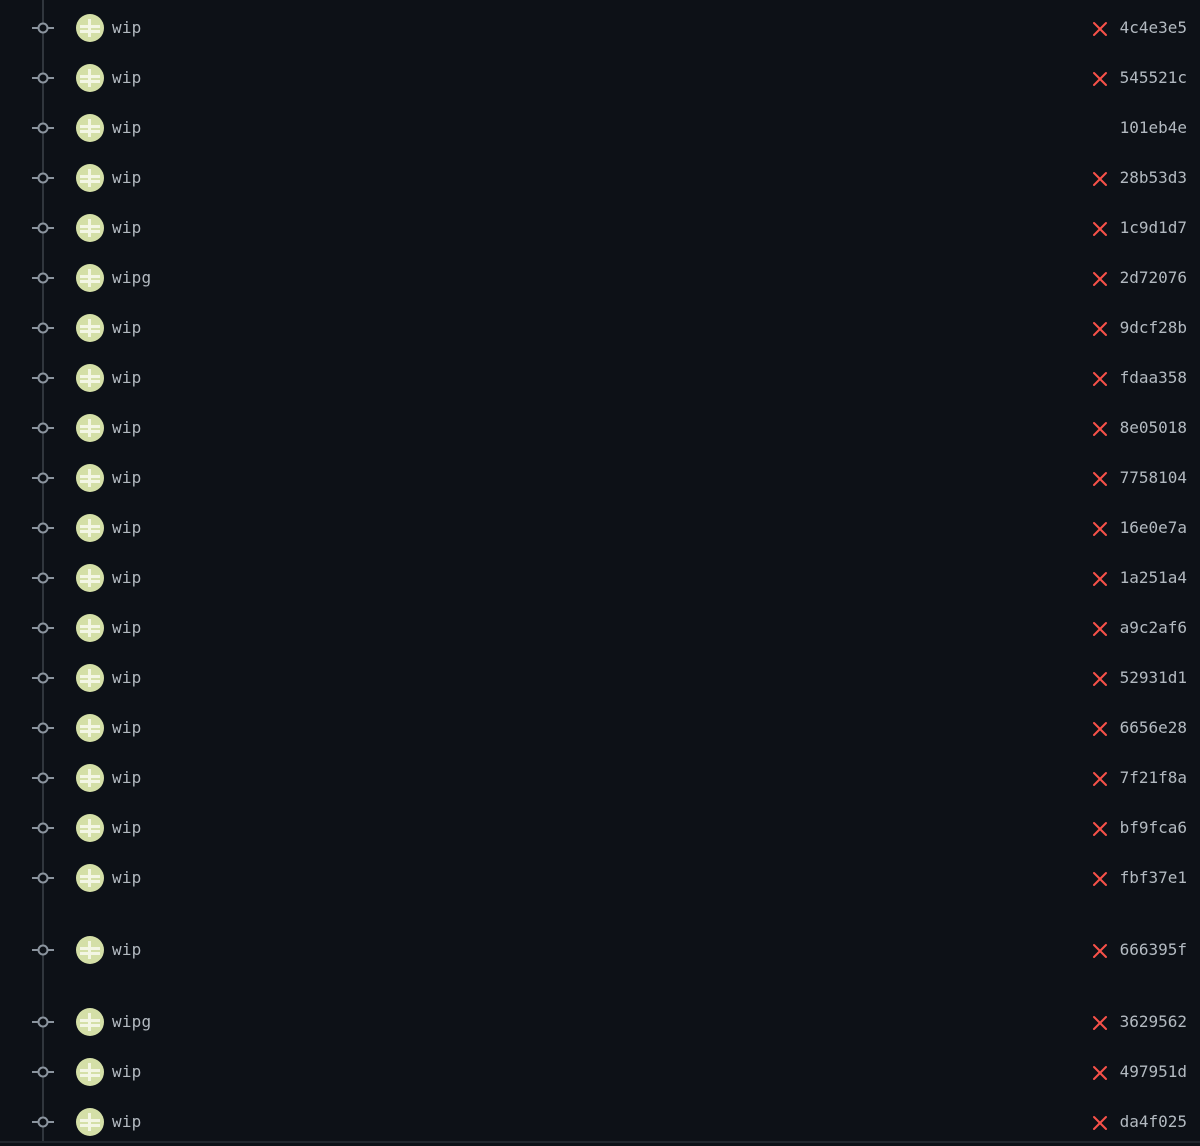  What do you see at coordinates (1153, 528) in the screenshot?
I see `commit-sha-link: 16e0e7a` at bounding box center [1153, 528].